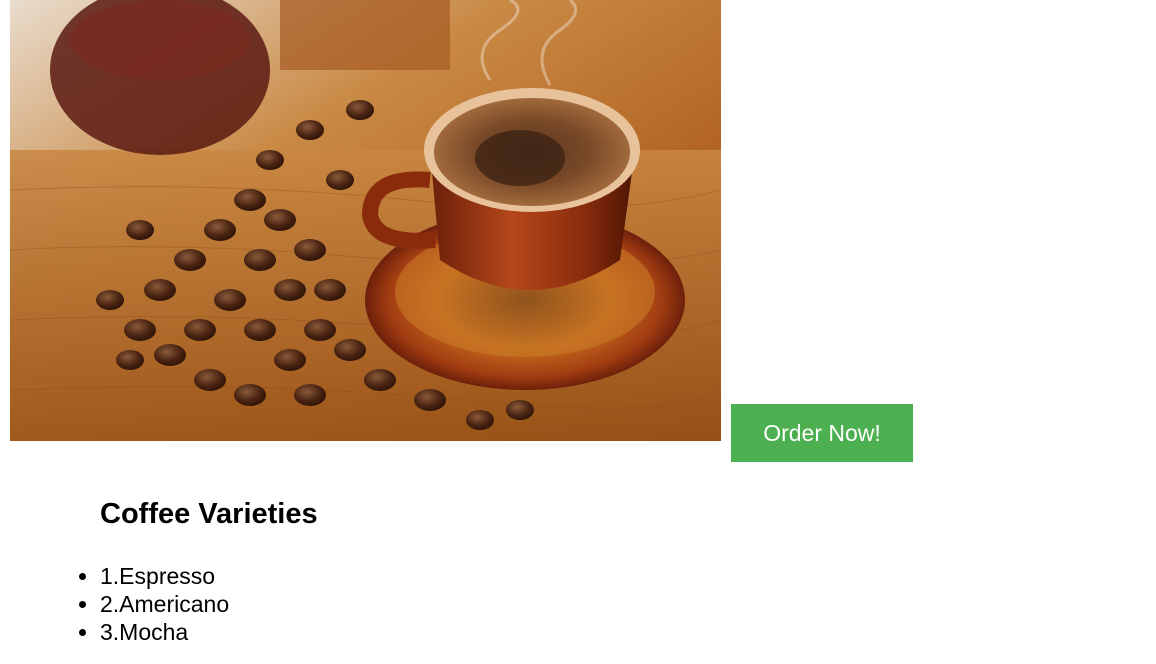  Describe the element at coordinates (822, 433) in the screenshot. I see `order-now-button: Order Now!` at that location.